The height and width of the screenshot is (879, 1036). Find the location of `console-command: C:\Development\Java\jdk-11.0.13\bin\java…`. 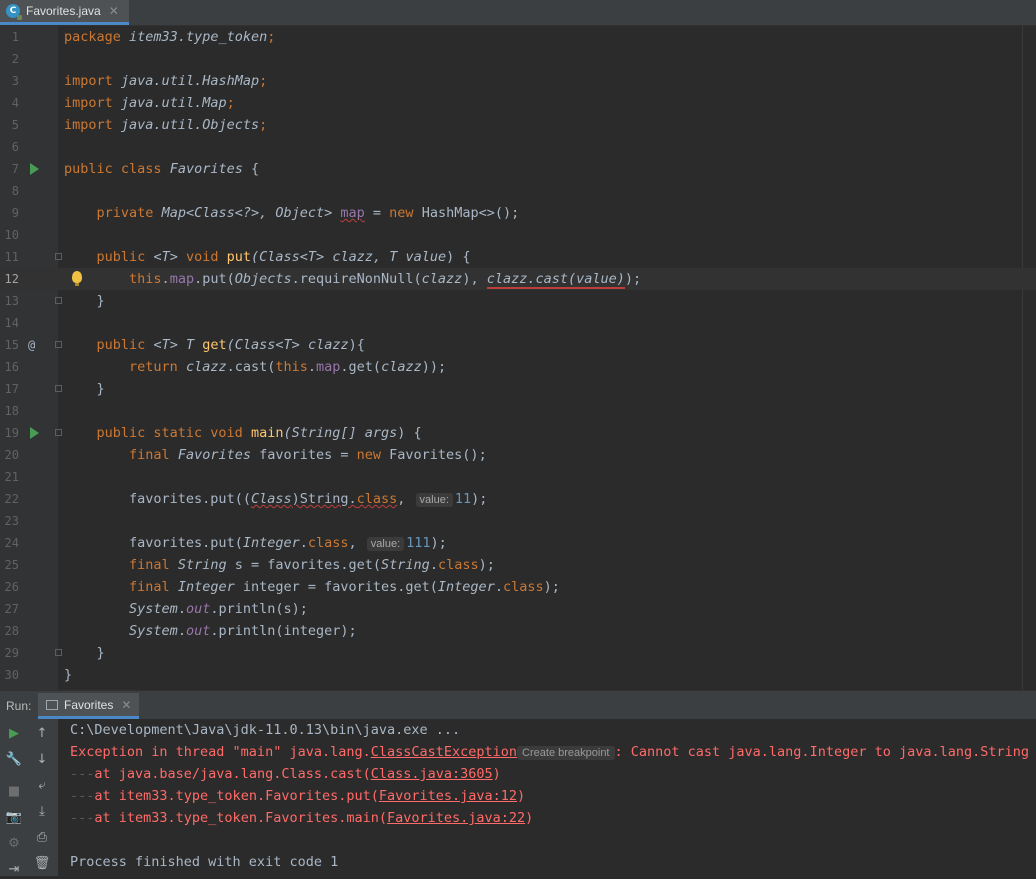

console-command: C:\Development\Java\jdk-11.0.13\bin\java… is located at coordinates (265, 730).